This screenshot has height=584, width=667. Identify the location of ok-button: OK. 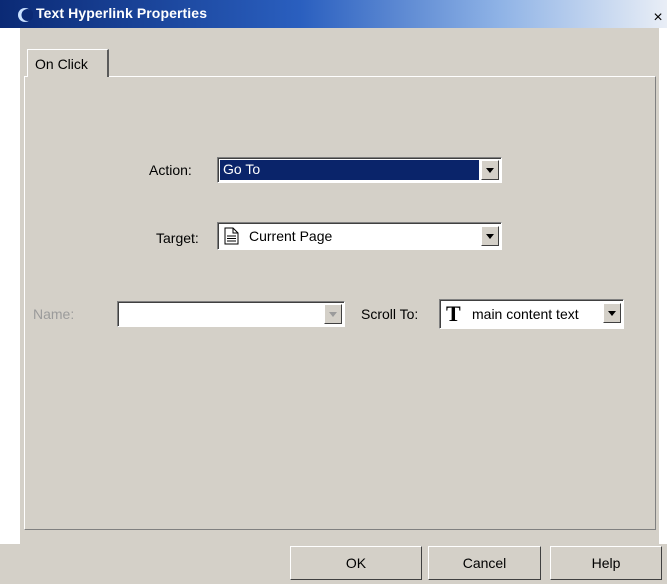
(356, 563).